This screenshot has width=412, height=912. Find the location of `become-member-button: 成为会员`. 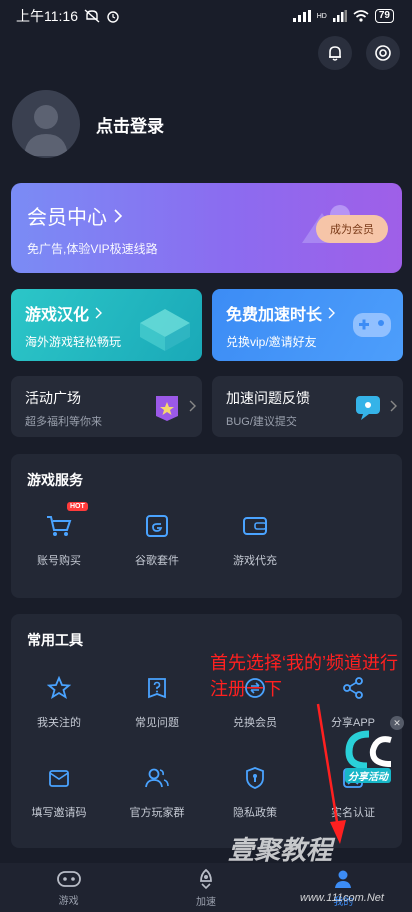

become-member-button: 成为会员 is located at coordinates (352, 229).